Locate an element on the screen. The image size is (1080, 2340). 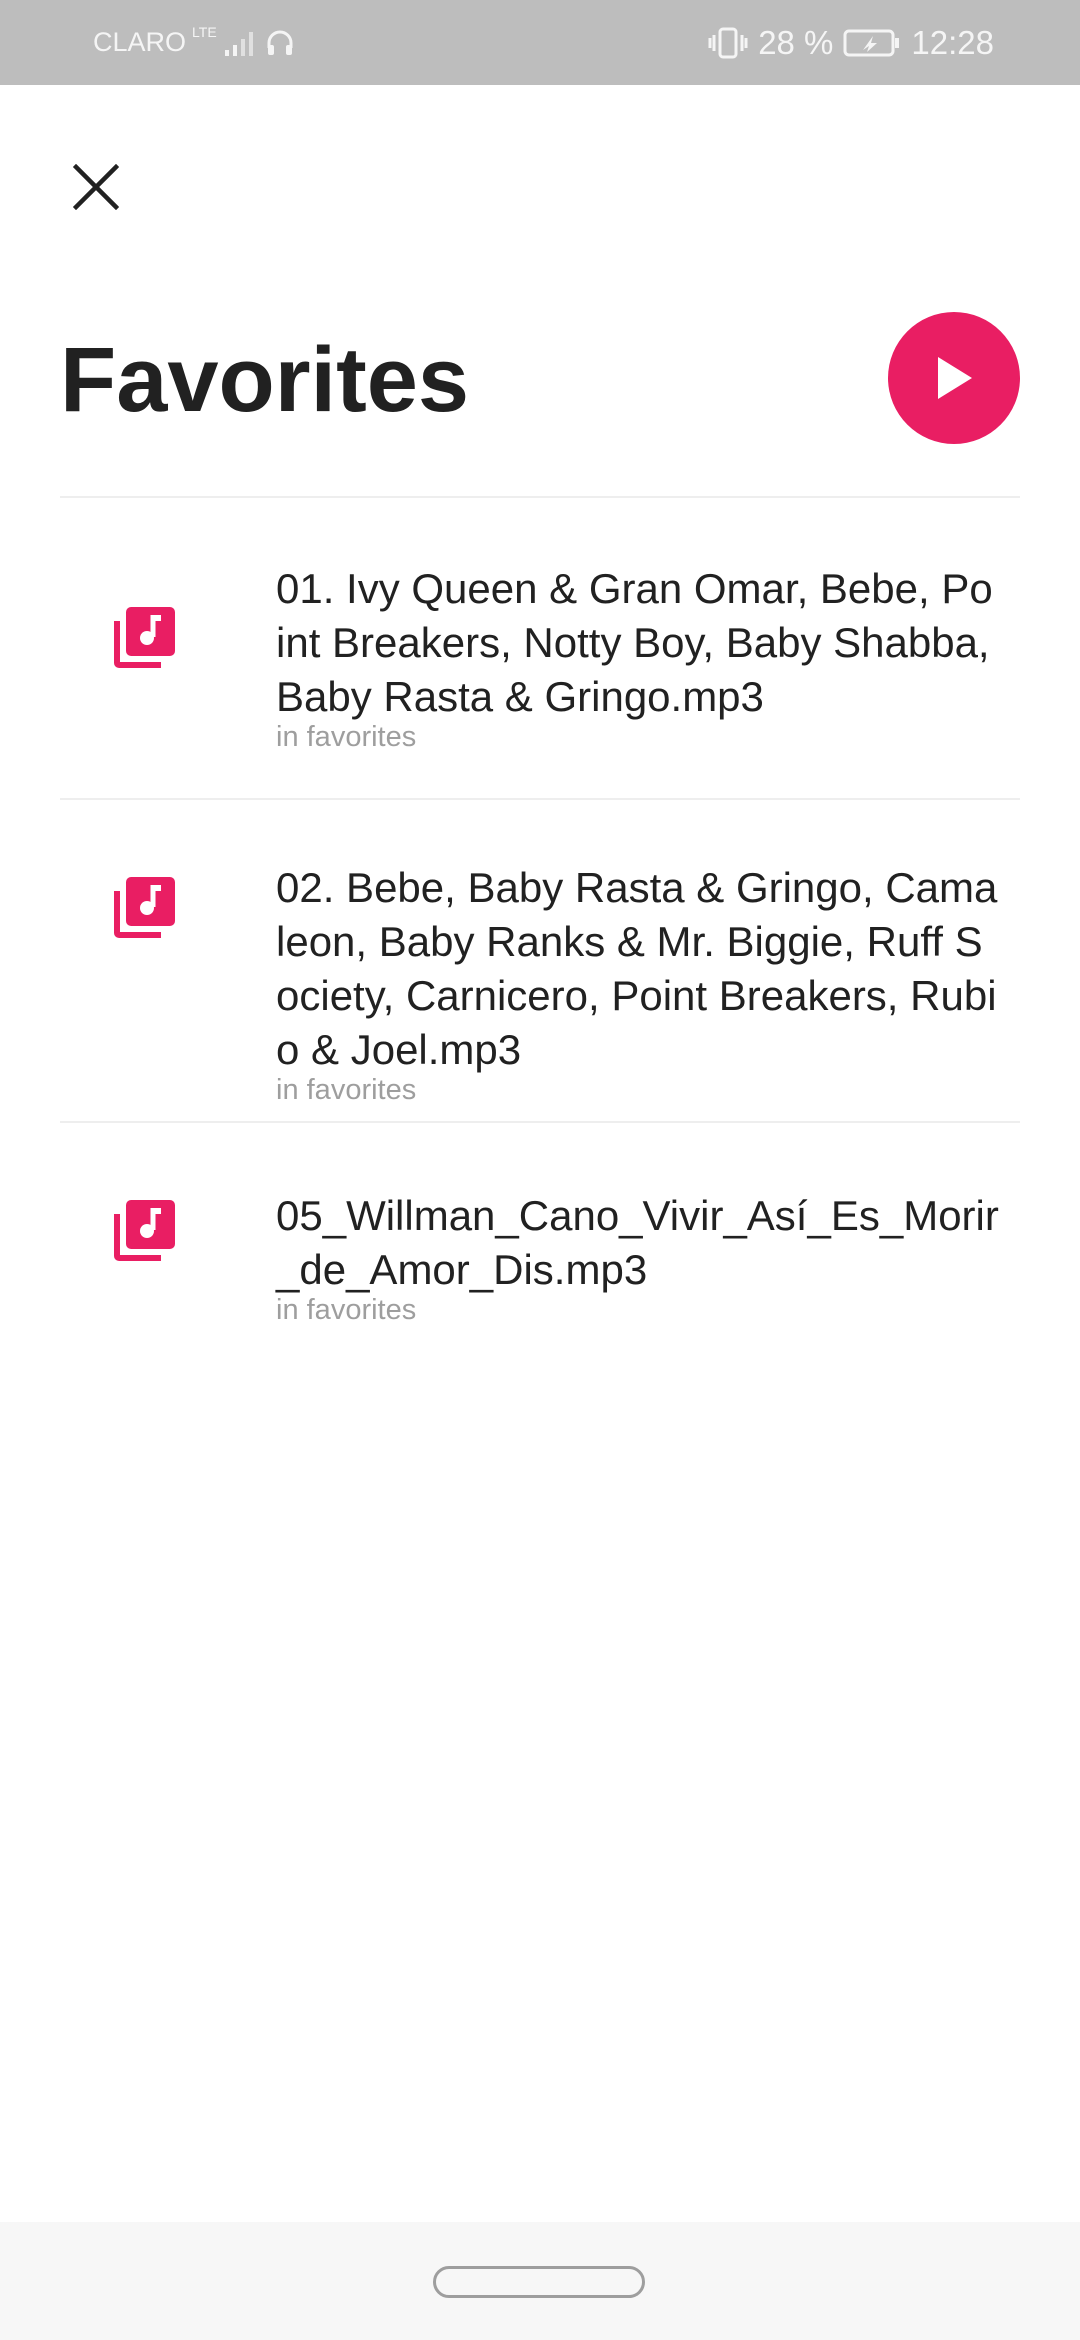
vibrate-icon is located at coordinates (728, 42).